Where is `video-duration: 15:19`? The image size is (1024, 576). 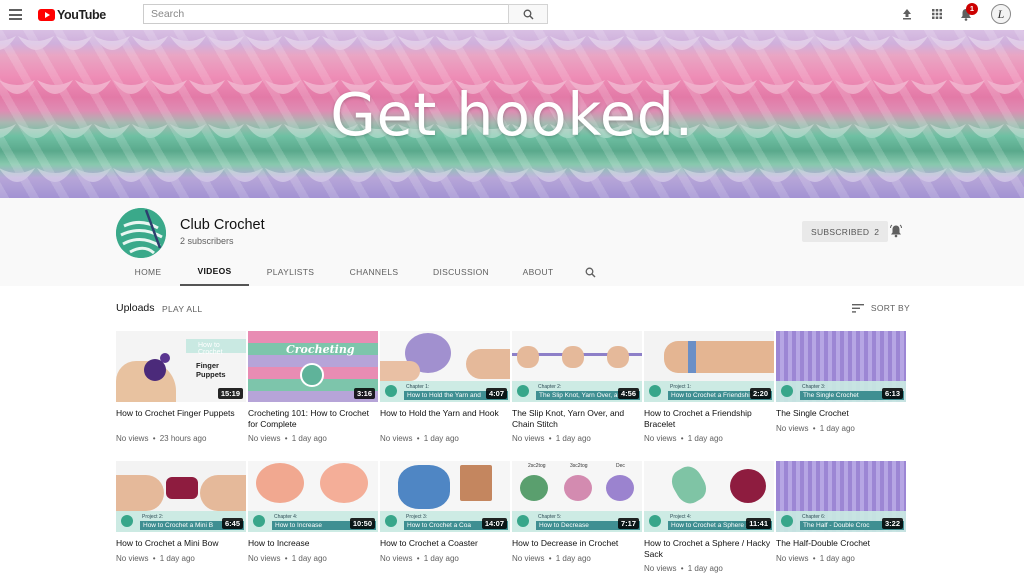 video-duration: 15:19 is located at coordinates (230, 393).